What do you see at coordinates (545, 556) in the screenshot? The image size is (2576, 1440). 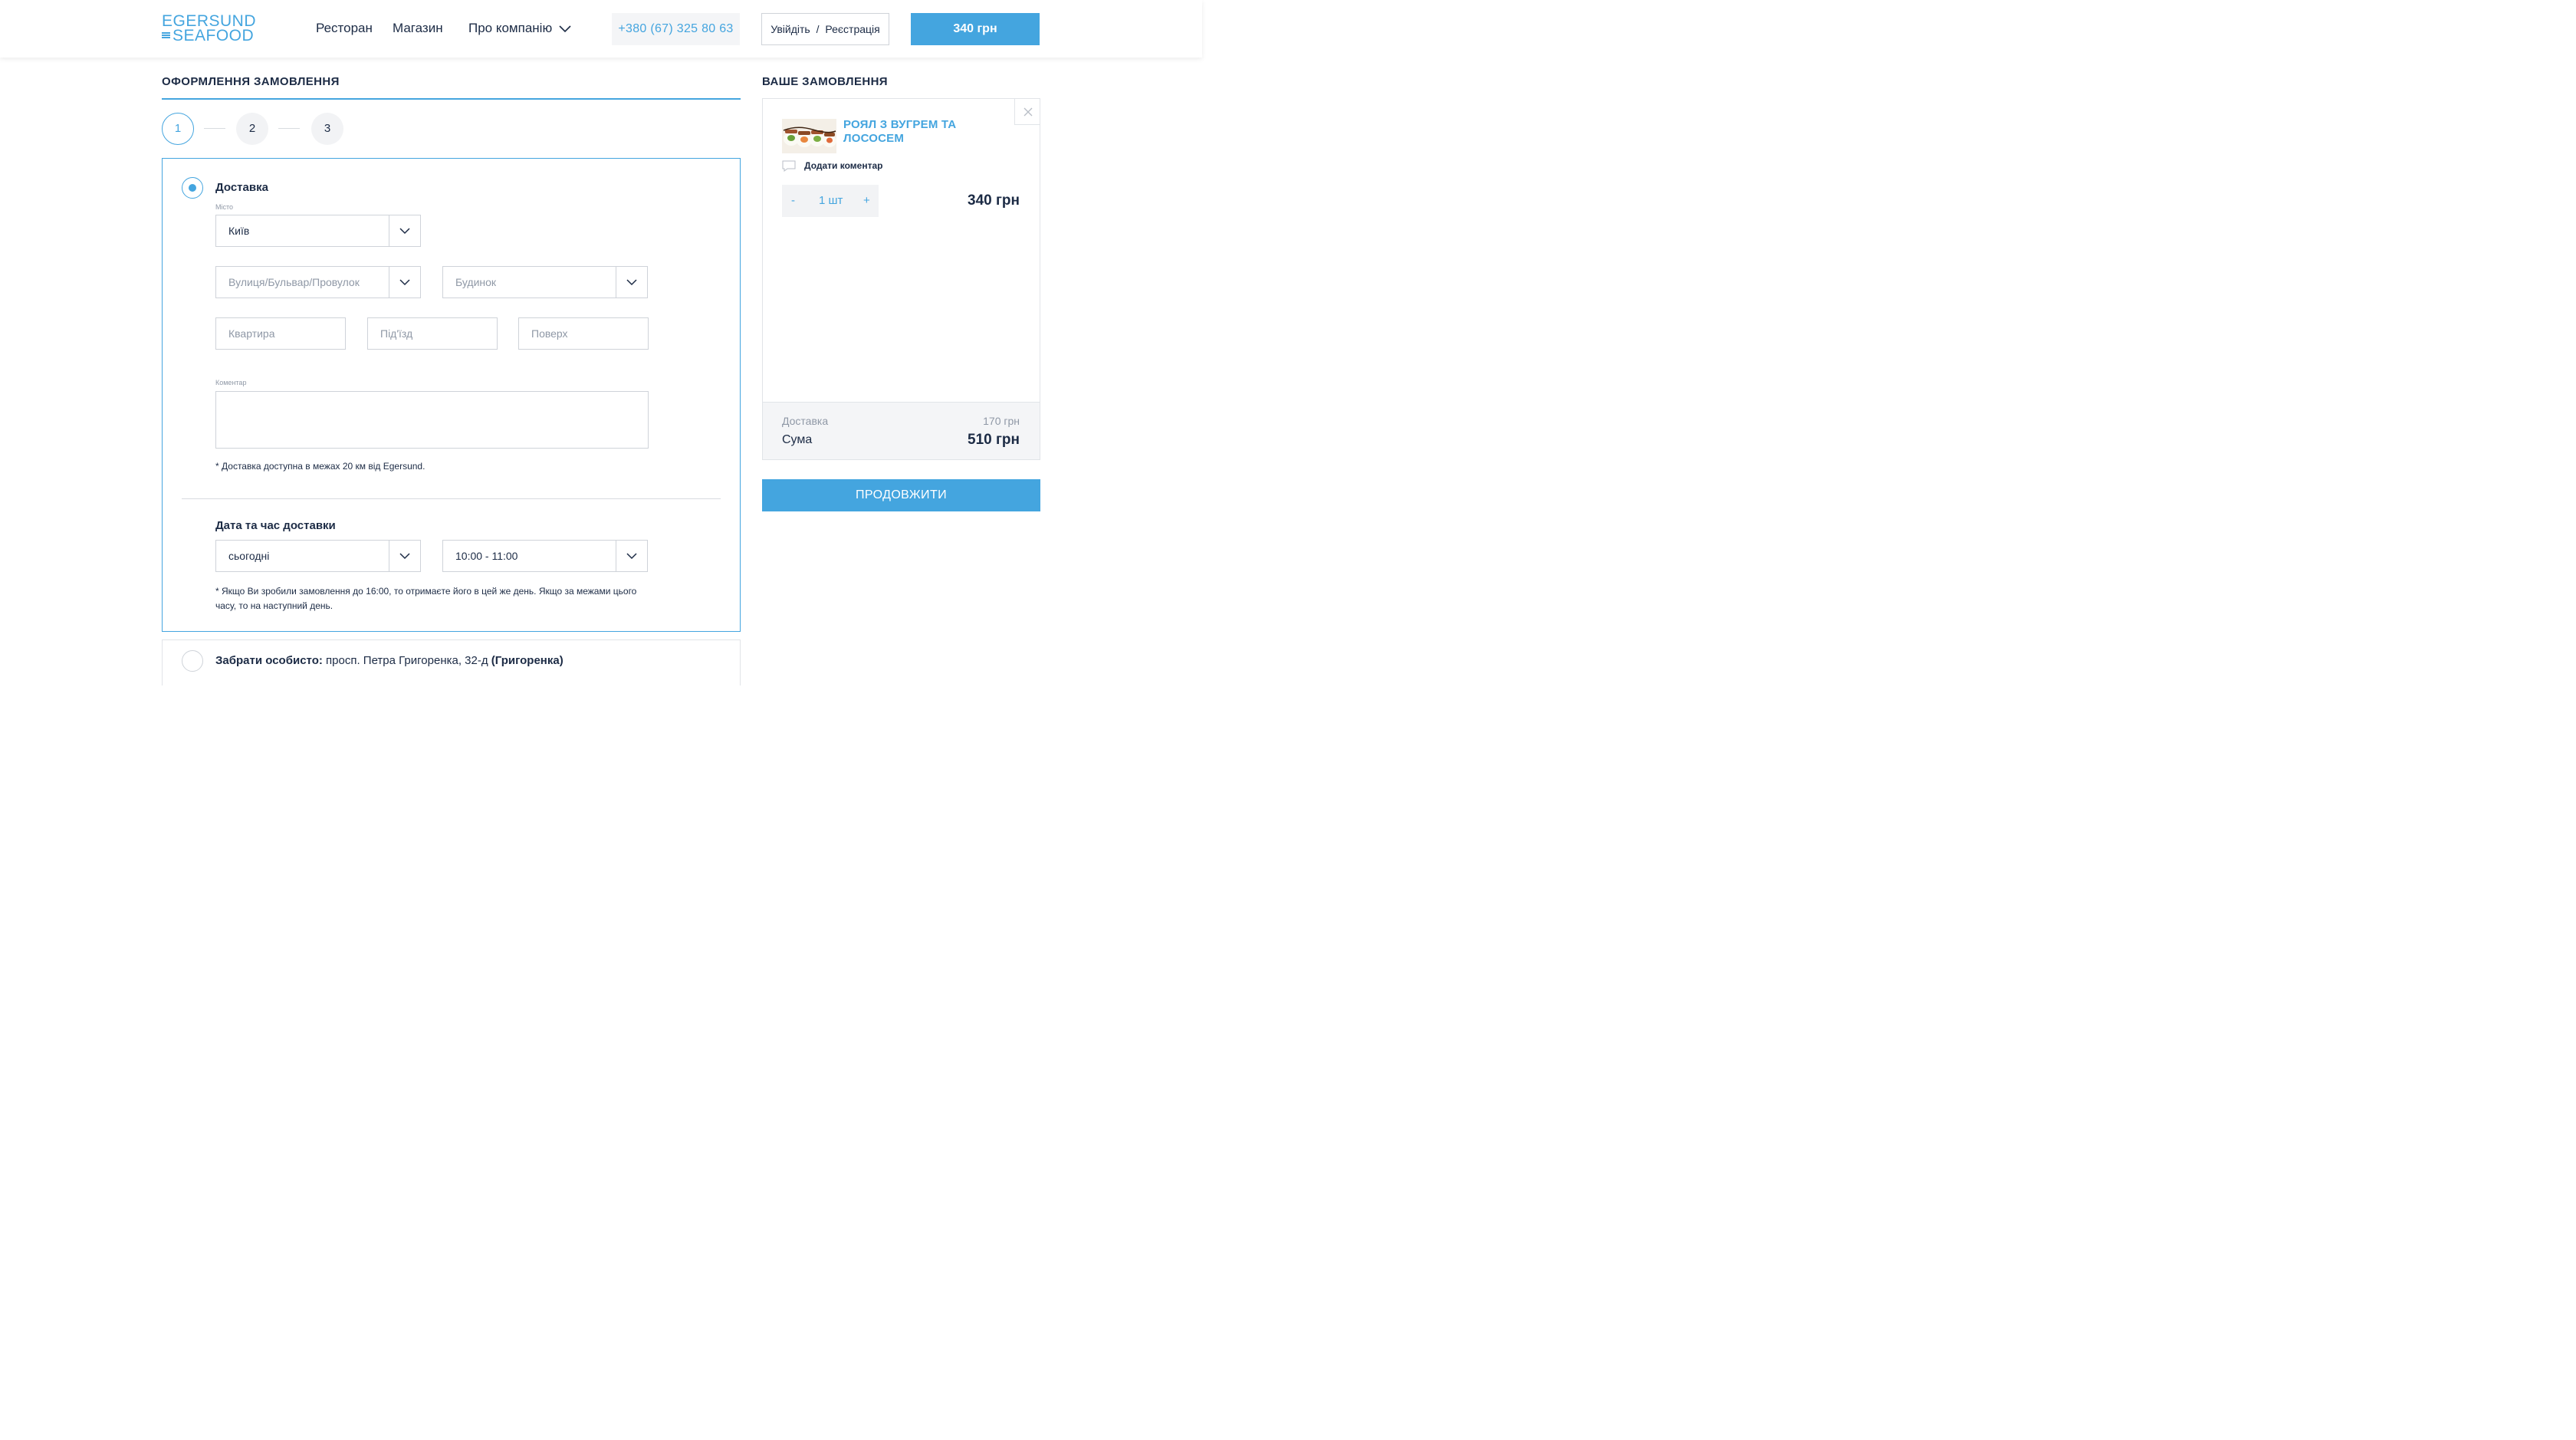 I see `time-select: 10:00 - 11:00` at bounding box center [545, 556].